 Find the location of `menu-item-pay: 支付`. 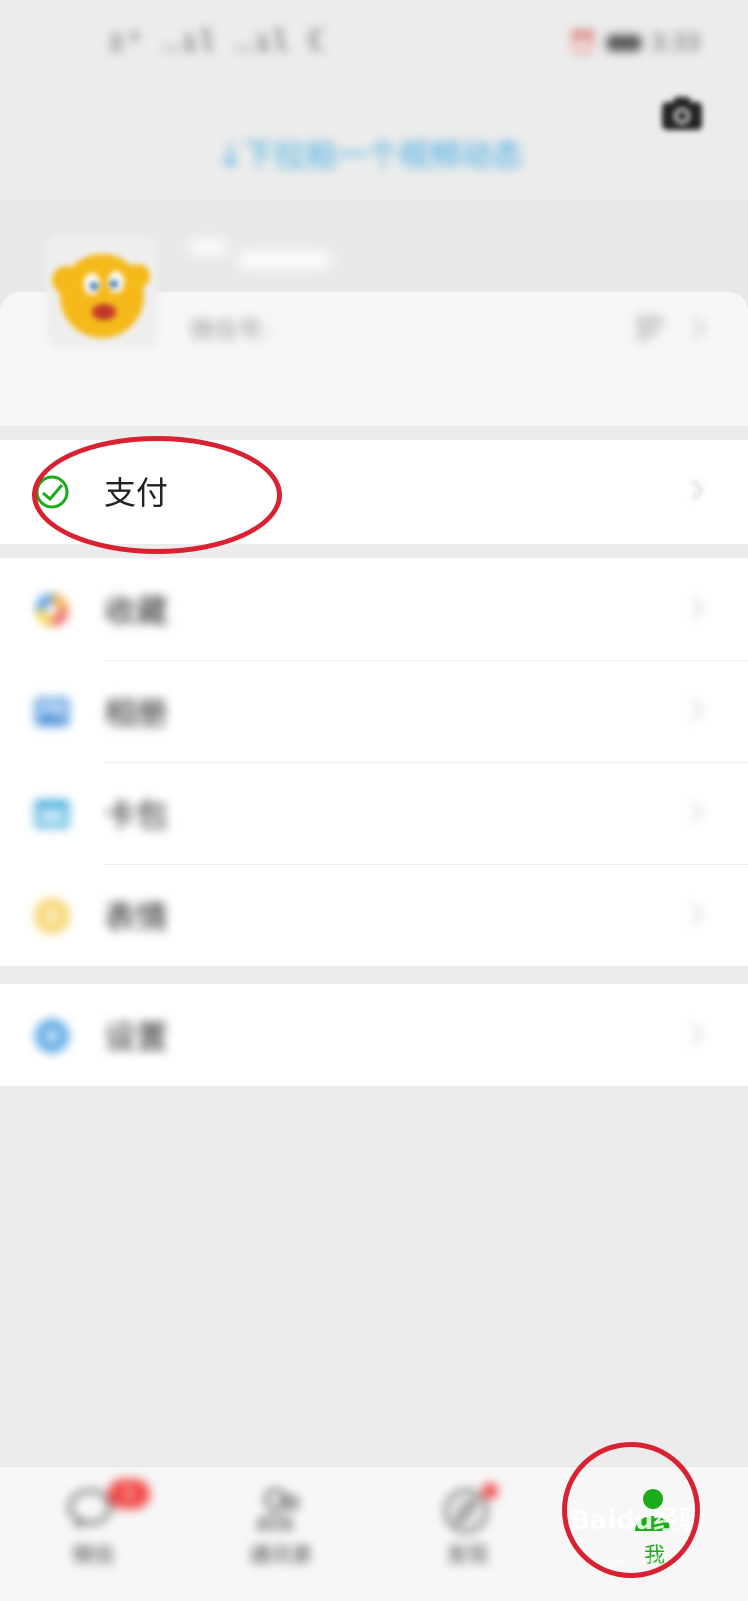

menu-item-pay: 支付 is located at coordinates (374, 491).